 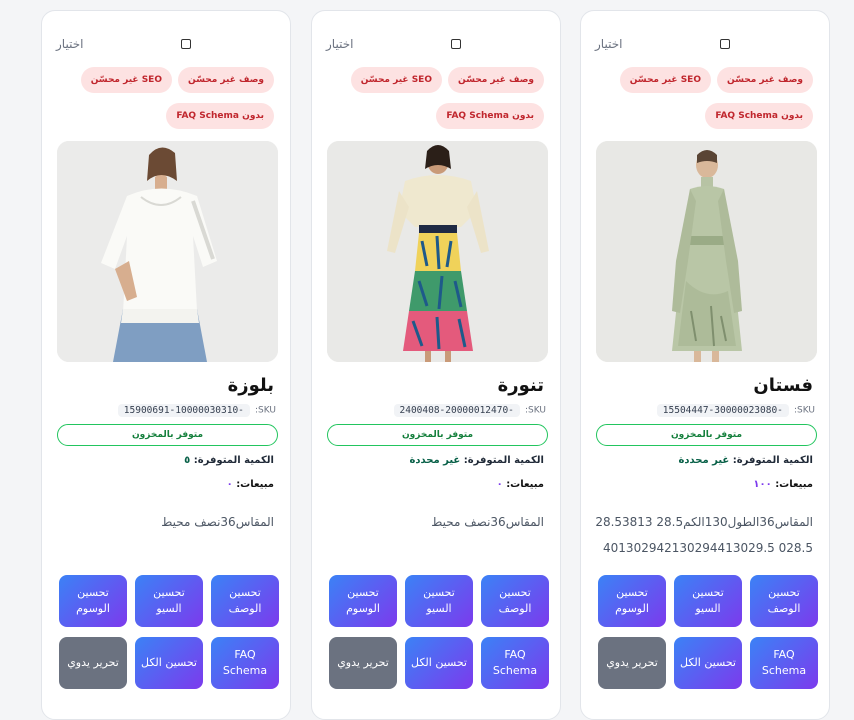 I want to click on sku-value: 15504447-30000023080-, so click(x=722, y=410).